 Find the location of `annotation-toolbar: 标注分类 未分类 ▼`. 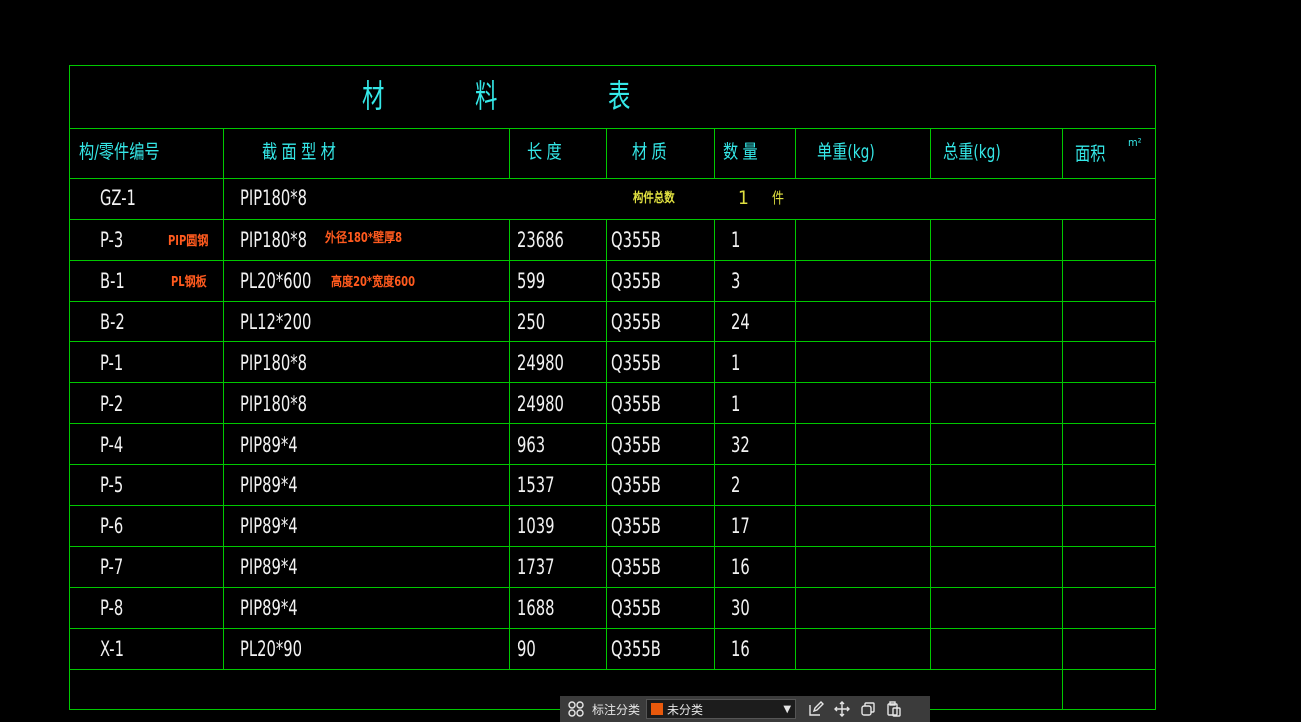

annotation-toolbar: 标注分类 未分类 ▼ is located at coordinates (745, 709).